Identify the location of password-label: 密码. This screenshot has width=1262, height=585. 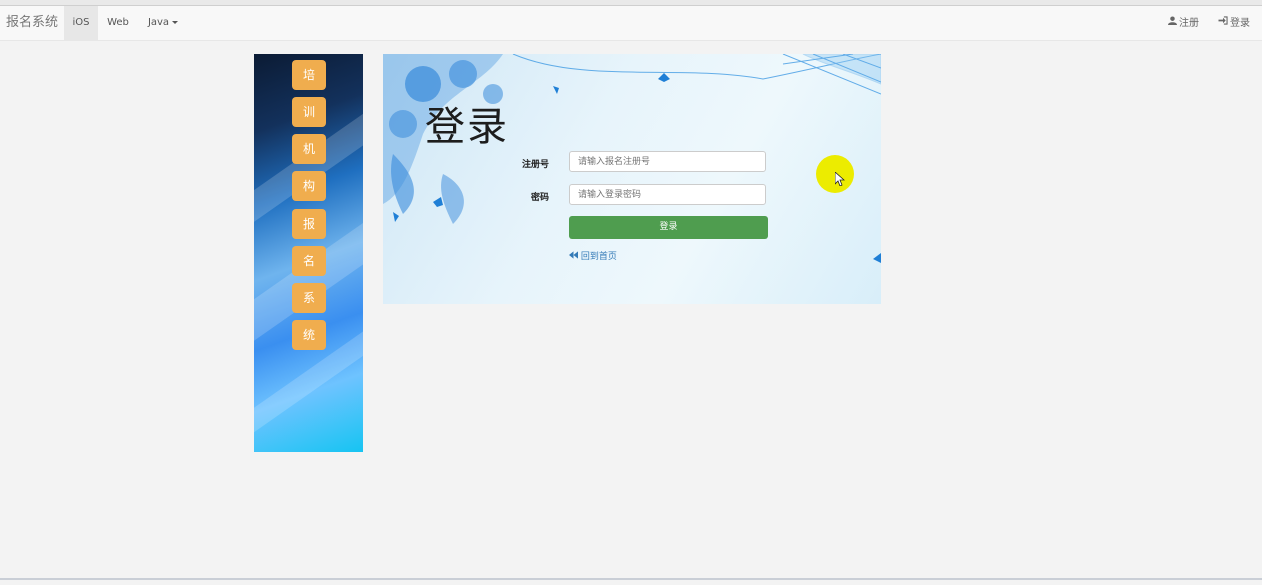
(539, 198).